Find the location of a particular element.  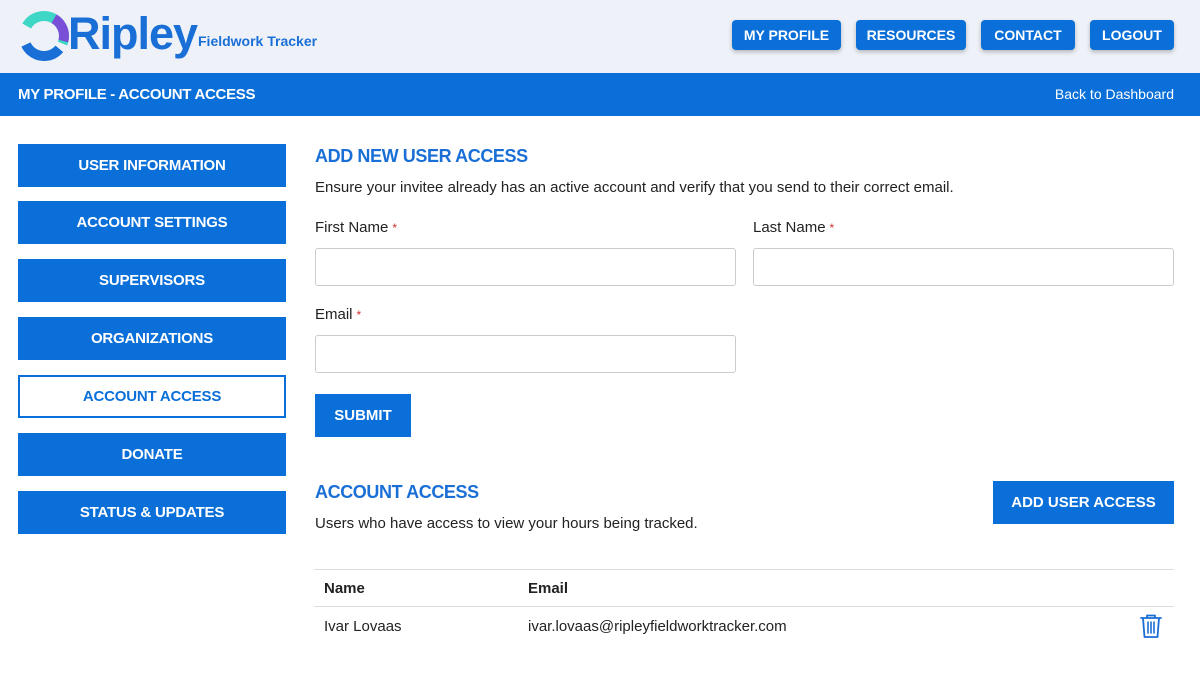

first-name-input is located at coordinates (525, 267).